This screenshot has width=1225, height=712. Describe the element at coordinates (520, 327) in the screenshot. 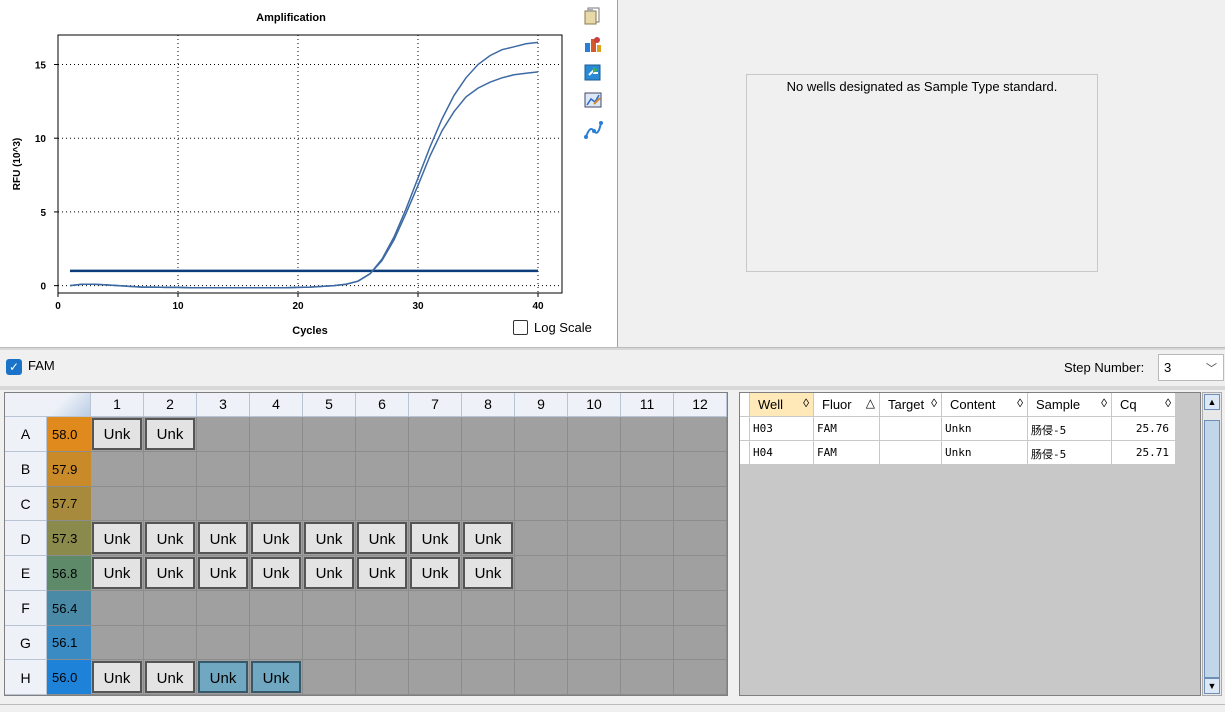

I see `log-scale-box` at that location.